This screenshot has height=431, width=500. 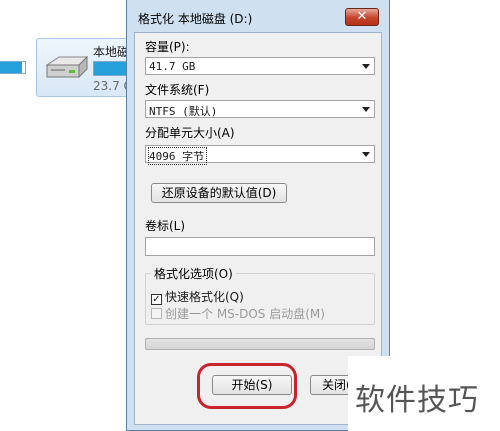 I want to click on close-window-button: ✕, so click(x=362, y=17).